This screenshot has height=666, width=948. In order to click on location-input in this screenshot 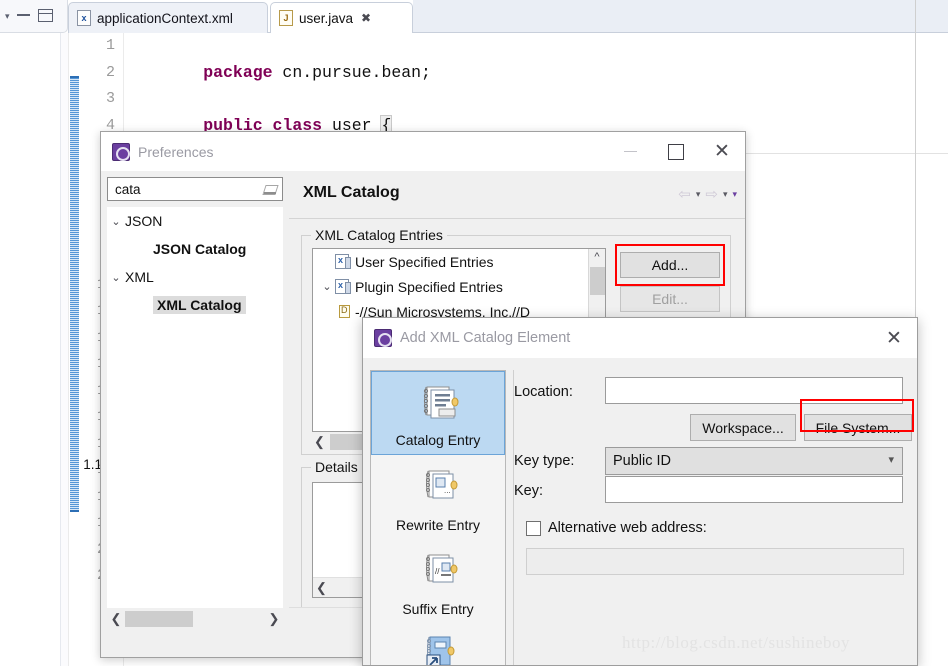, I will do `click(754, 390)`.